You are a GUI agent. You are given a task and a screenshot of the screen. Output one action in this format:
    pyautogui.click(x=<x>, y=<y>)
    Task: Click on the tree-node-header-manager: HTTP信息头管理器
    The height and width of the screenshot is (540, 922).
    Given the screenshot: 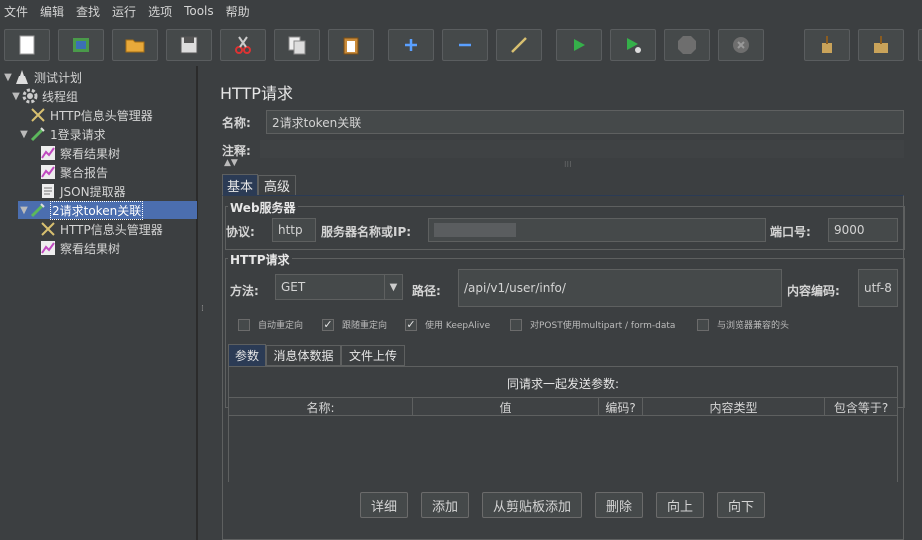 What is the action you would take?
    pyautogui.click(x=91, y=115)
    